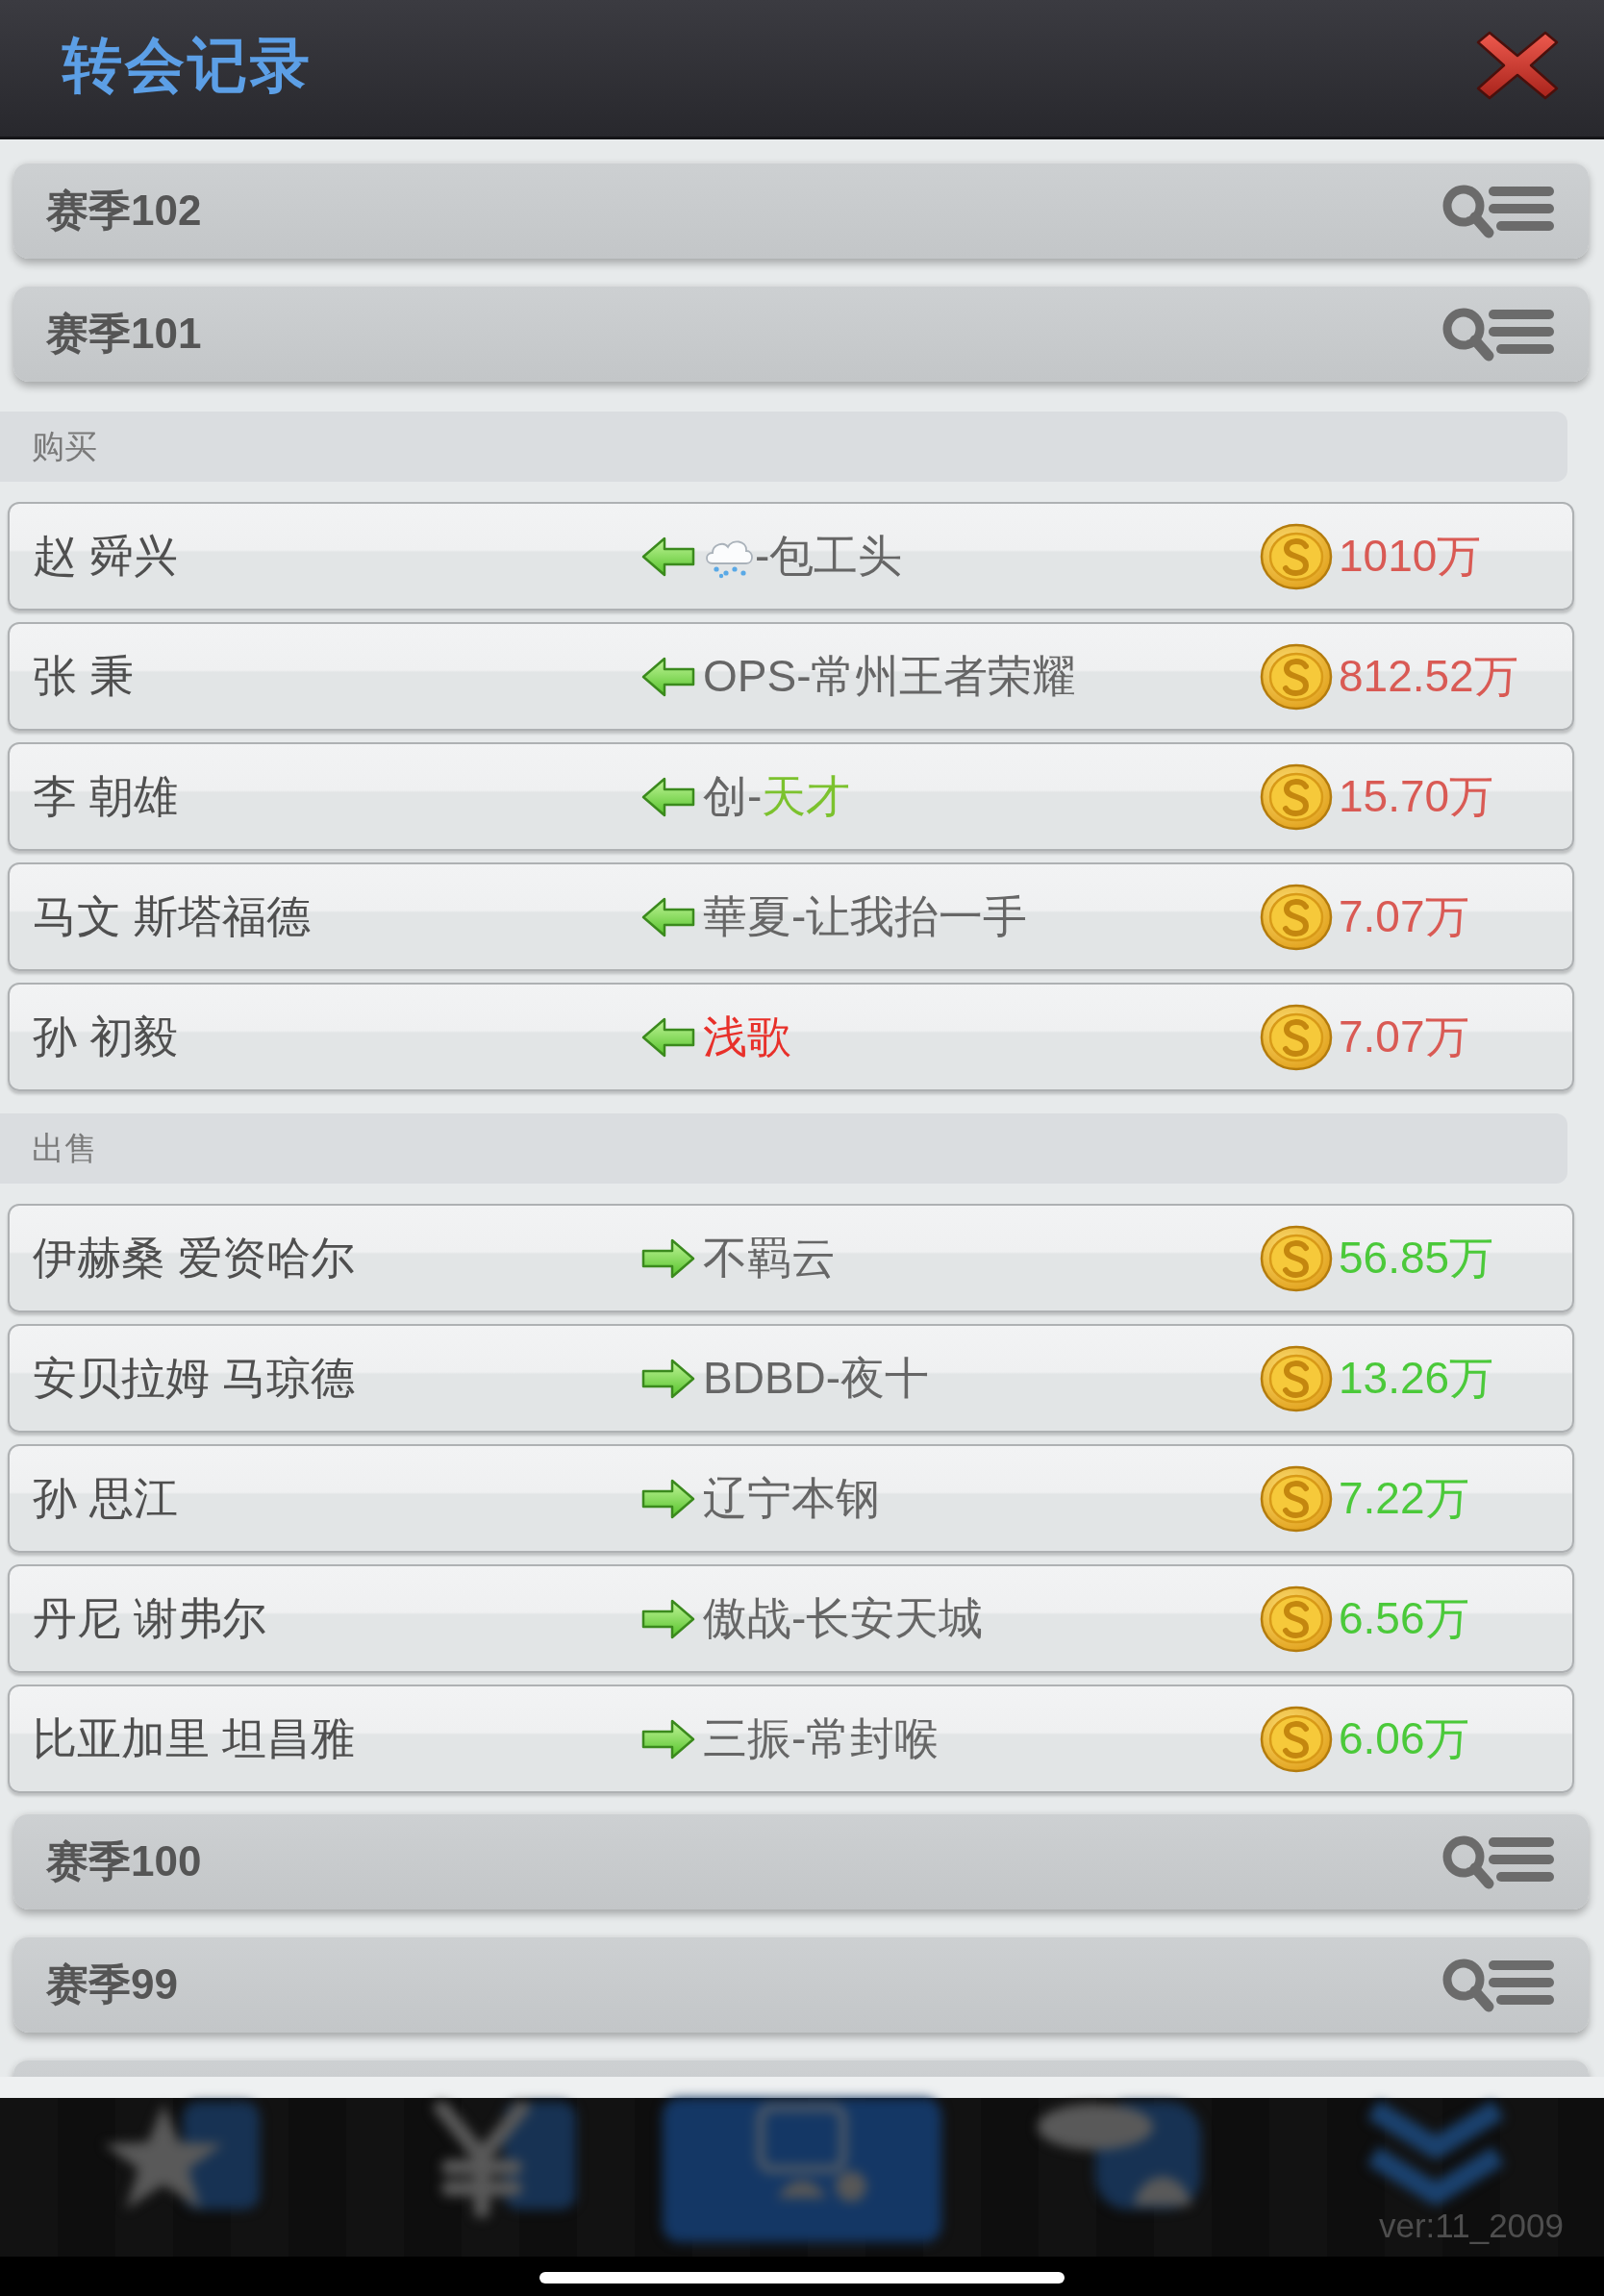  I want to click on player-name: 孙 思江, so click(106, 1498).